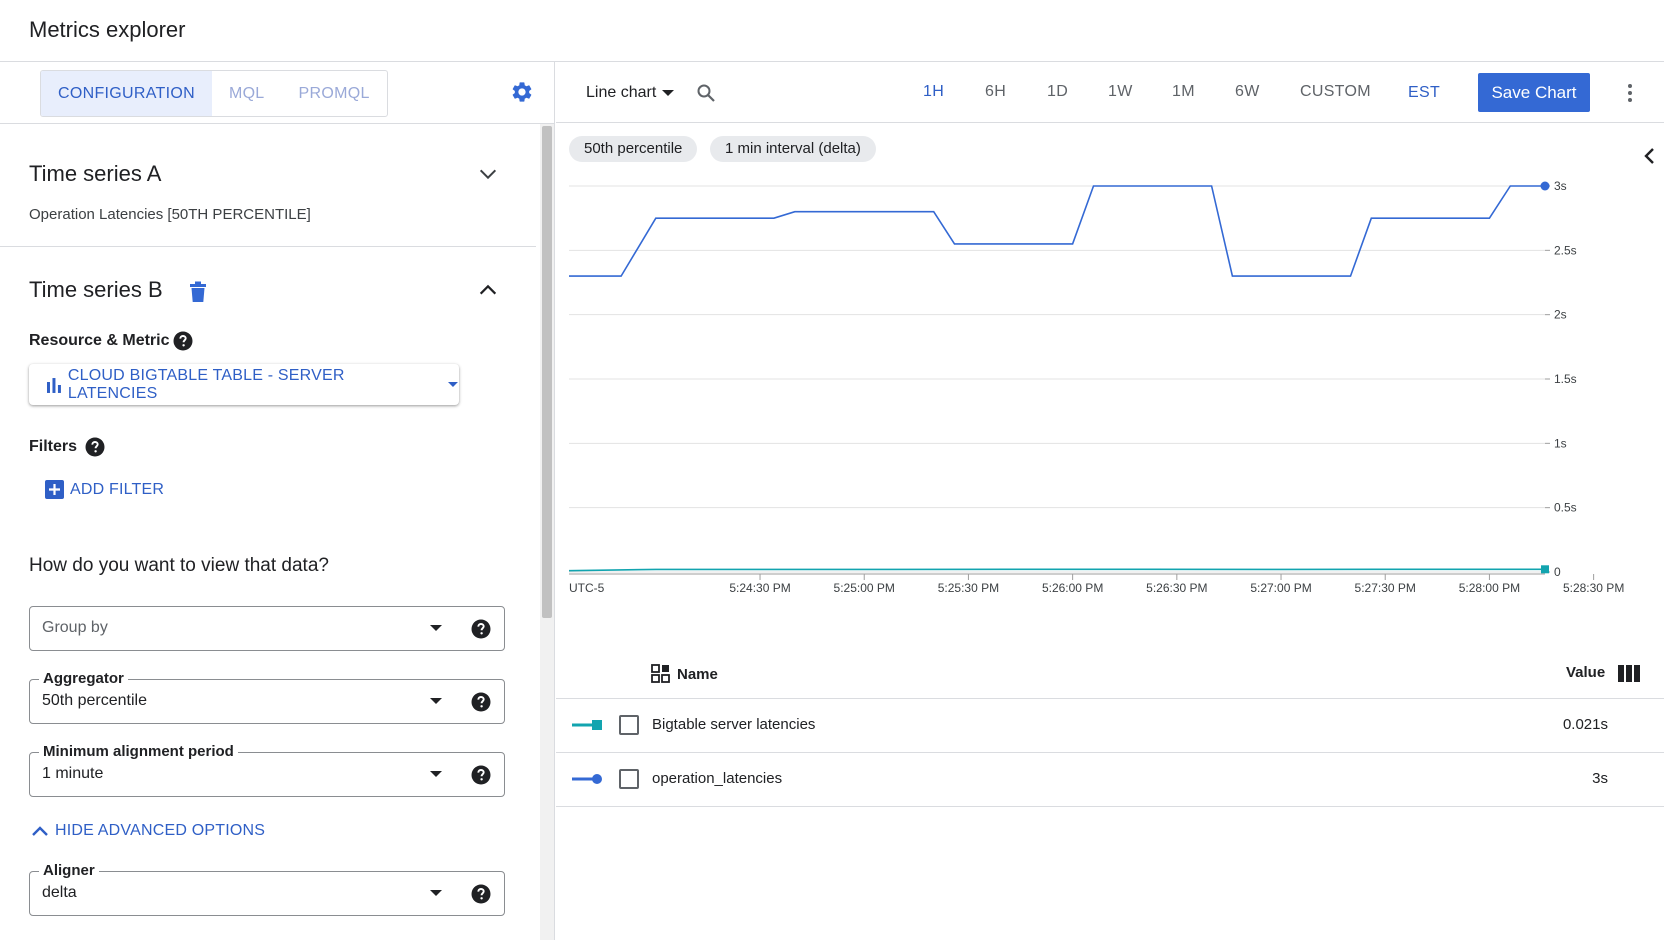  I want to click on y-tick-label: 1.5s, so click(1565, 379).